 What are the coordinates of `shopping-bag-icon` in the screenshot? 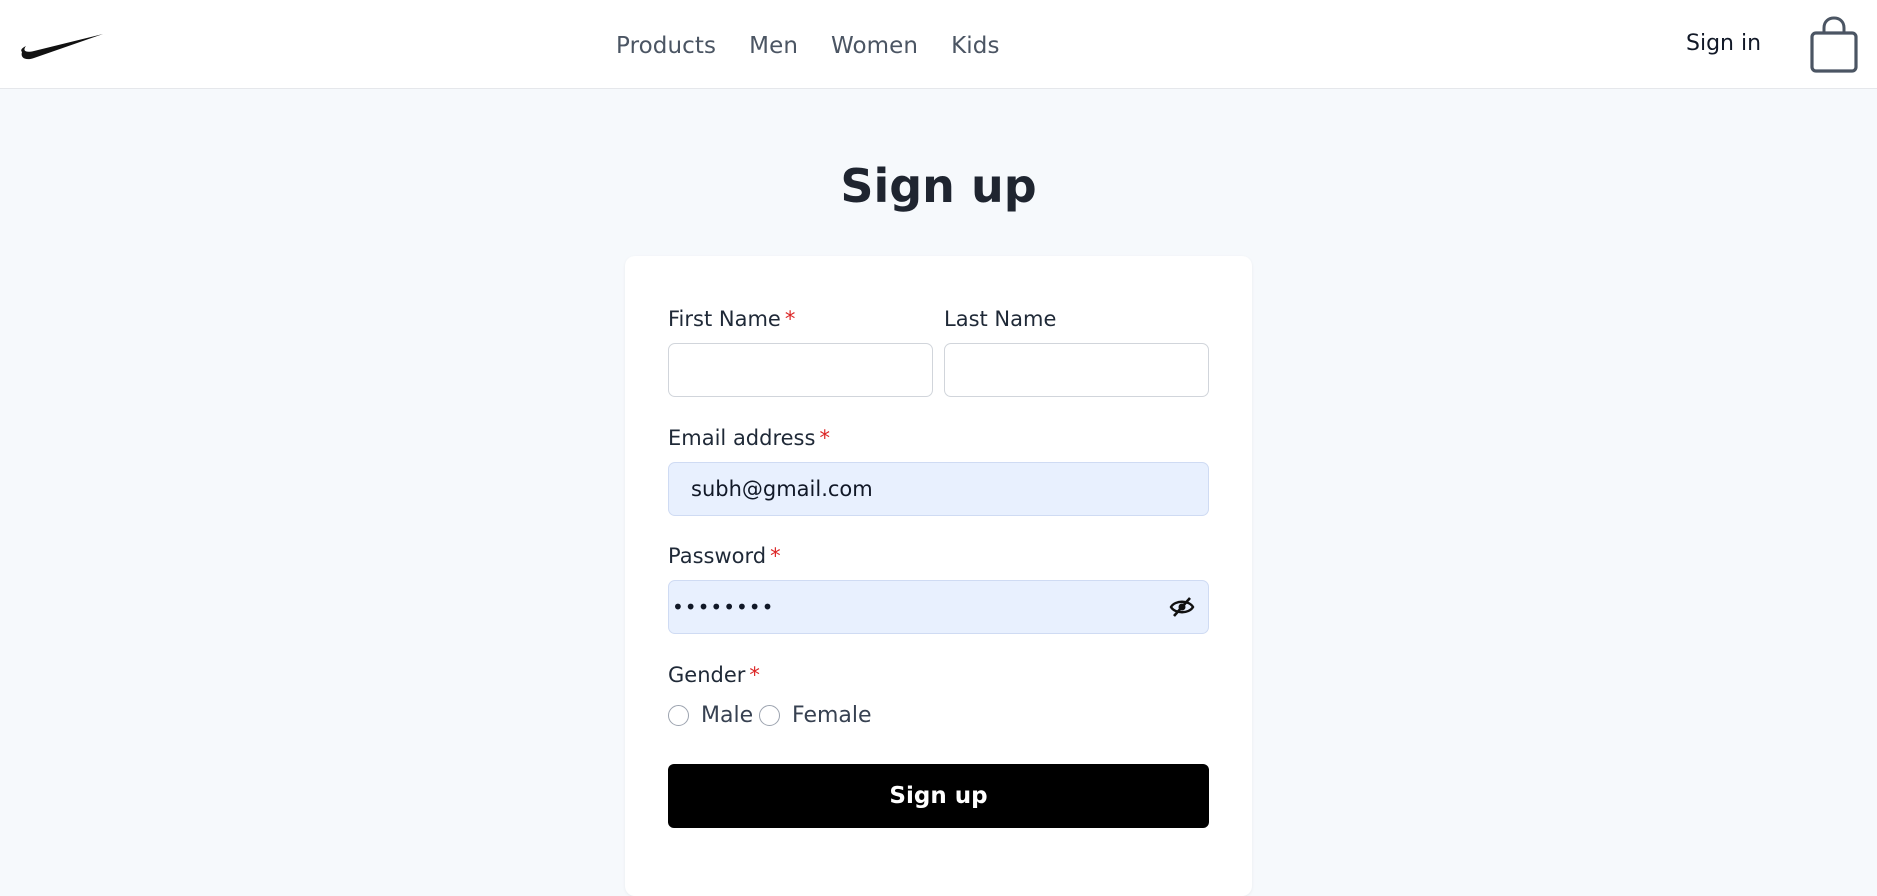 It's located at (1834, 45).